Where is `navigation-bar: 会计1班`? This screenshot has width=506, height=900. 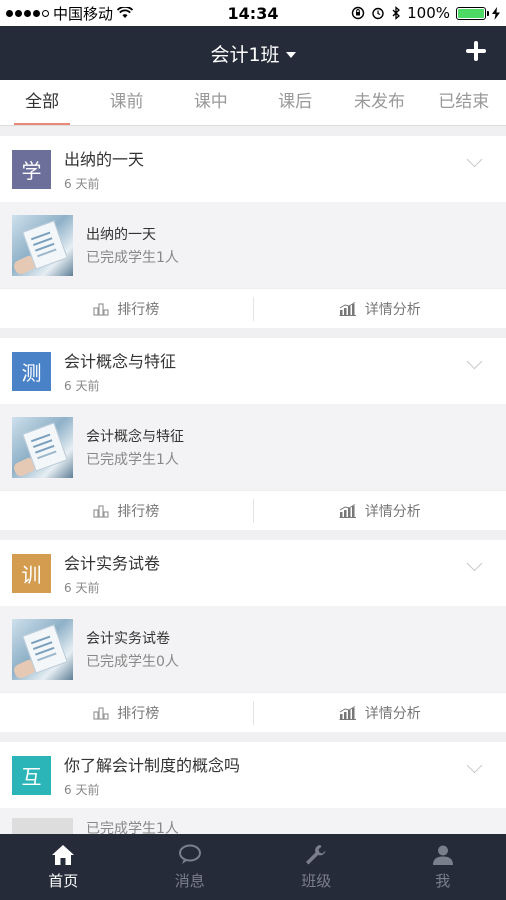
navigation-bar: 会计1班 is located at coordinates (253, 53).